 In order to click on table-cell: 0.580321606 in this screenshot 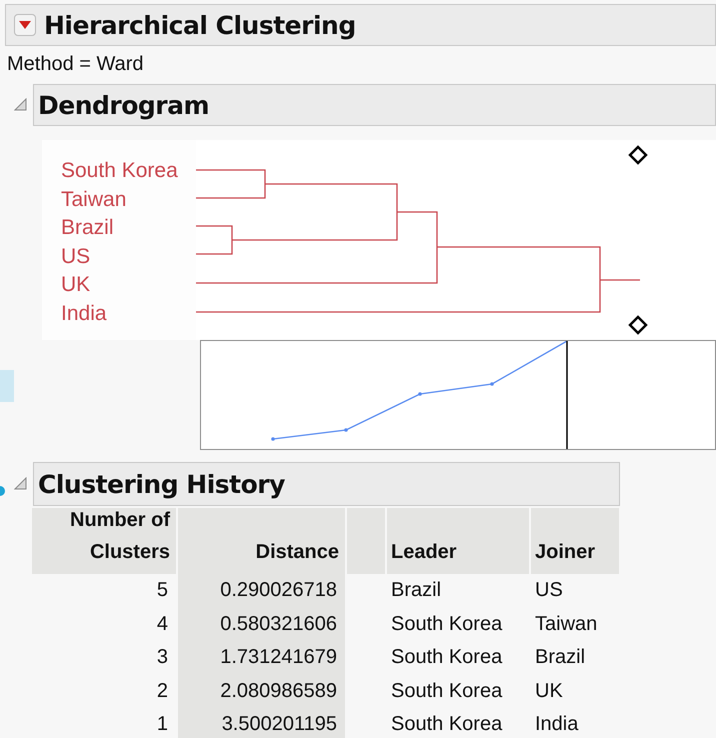, I will do `click(261, 624)`.